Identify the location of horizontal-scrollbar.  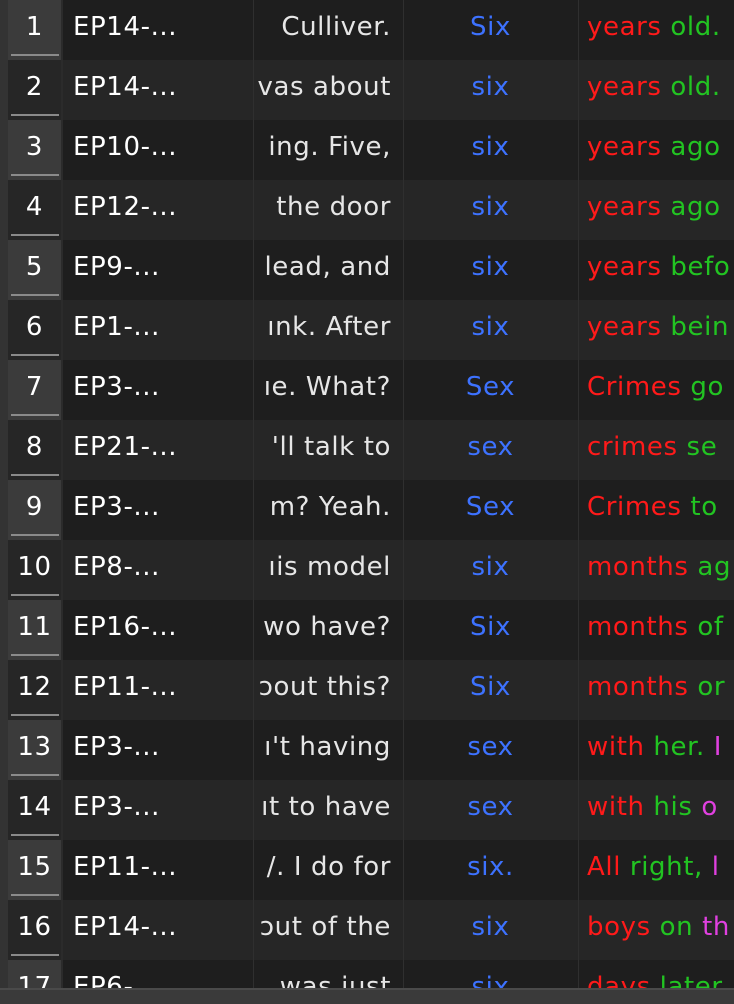
(367, 996).